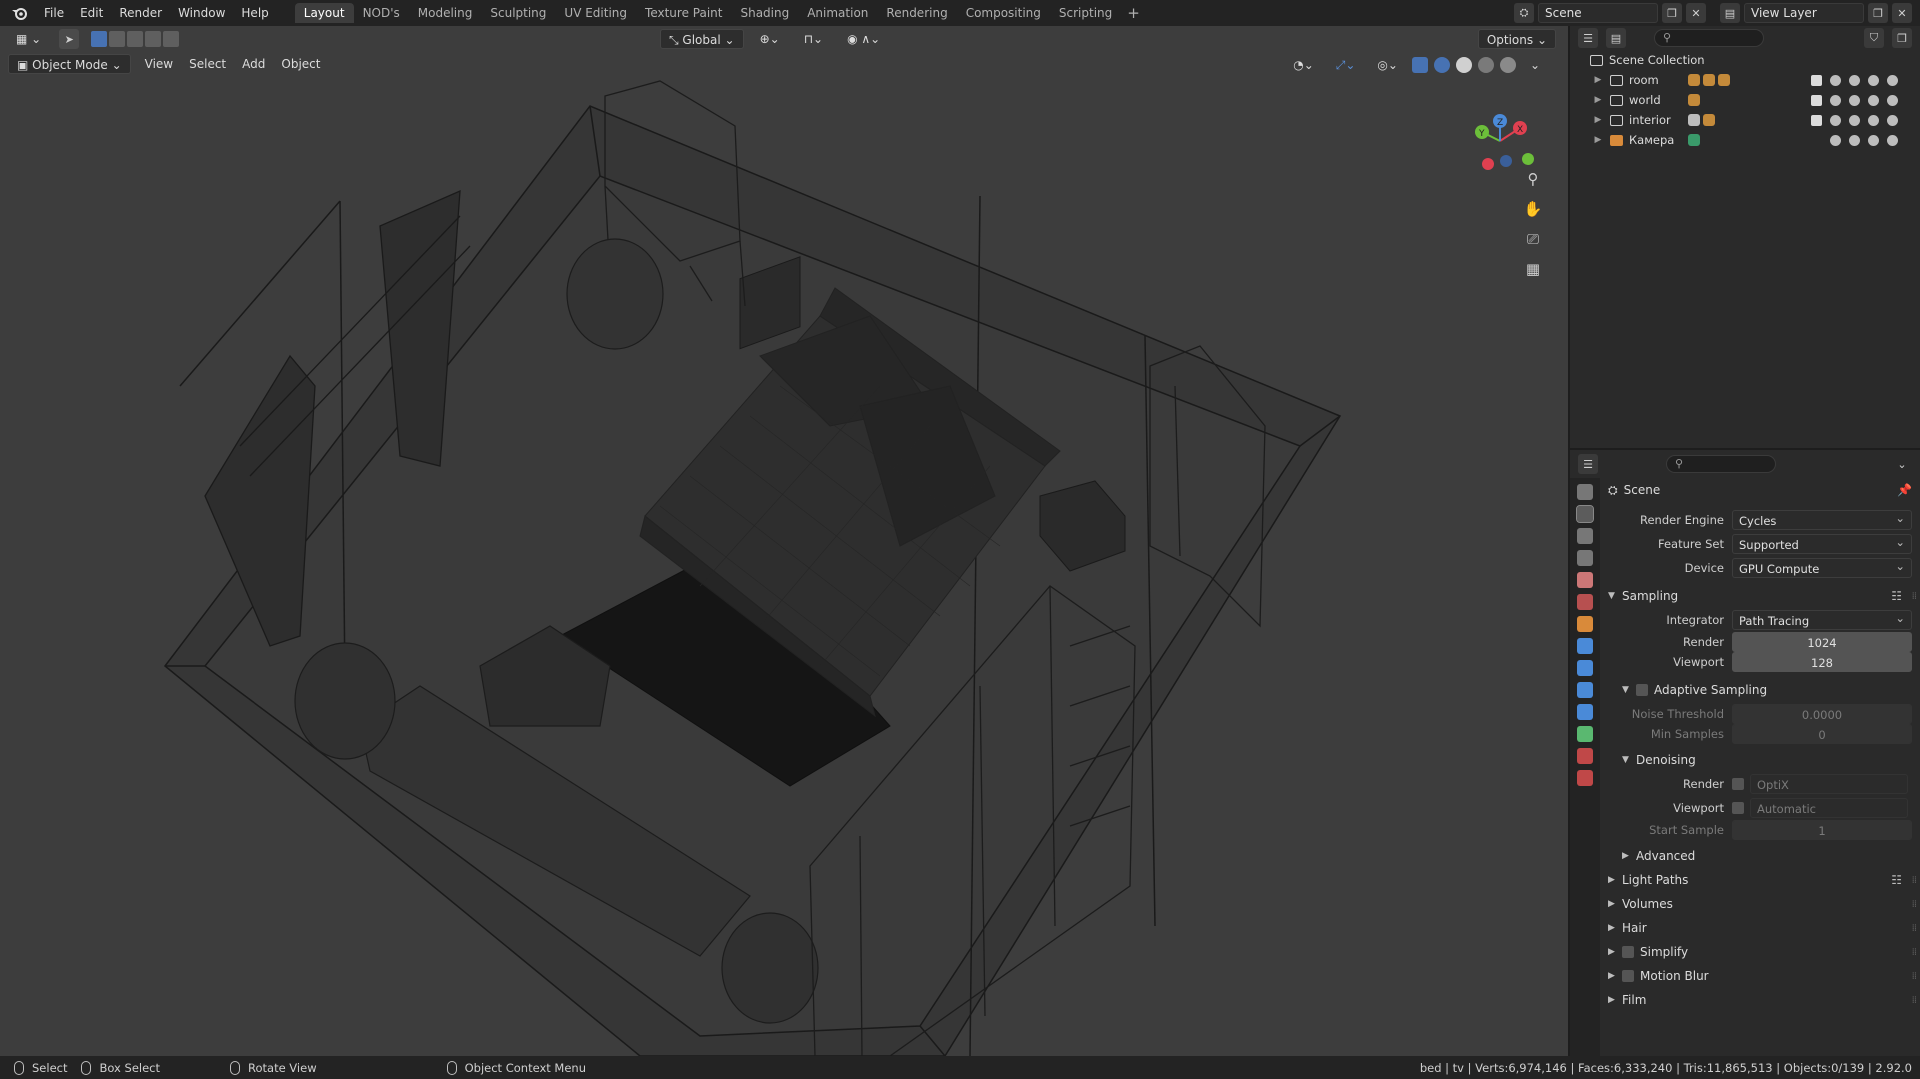 The image size is (1920, 1079). What do you see at coordinates (1745, 100) in the screenshot?
I see `outliner-item-world: ▶ world` at bounding box center [1745, 100].